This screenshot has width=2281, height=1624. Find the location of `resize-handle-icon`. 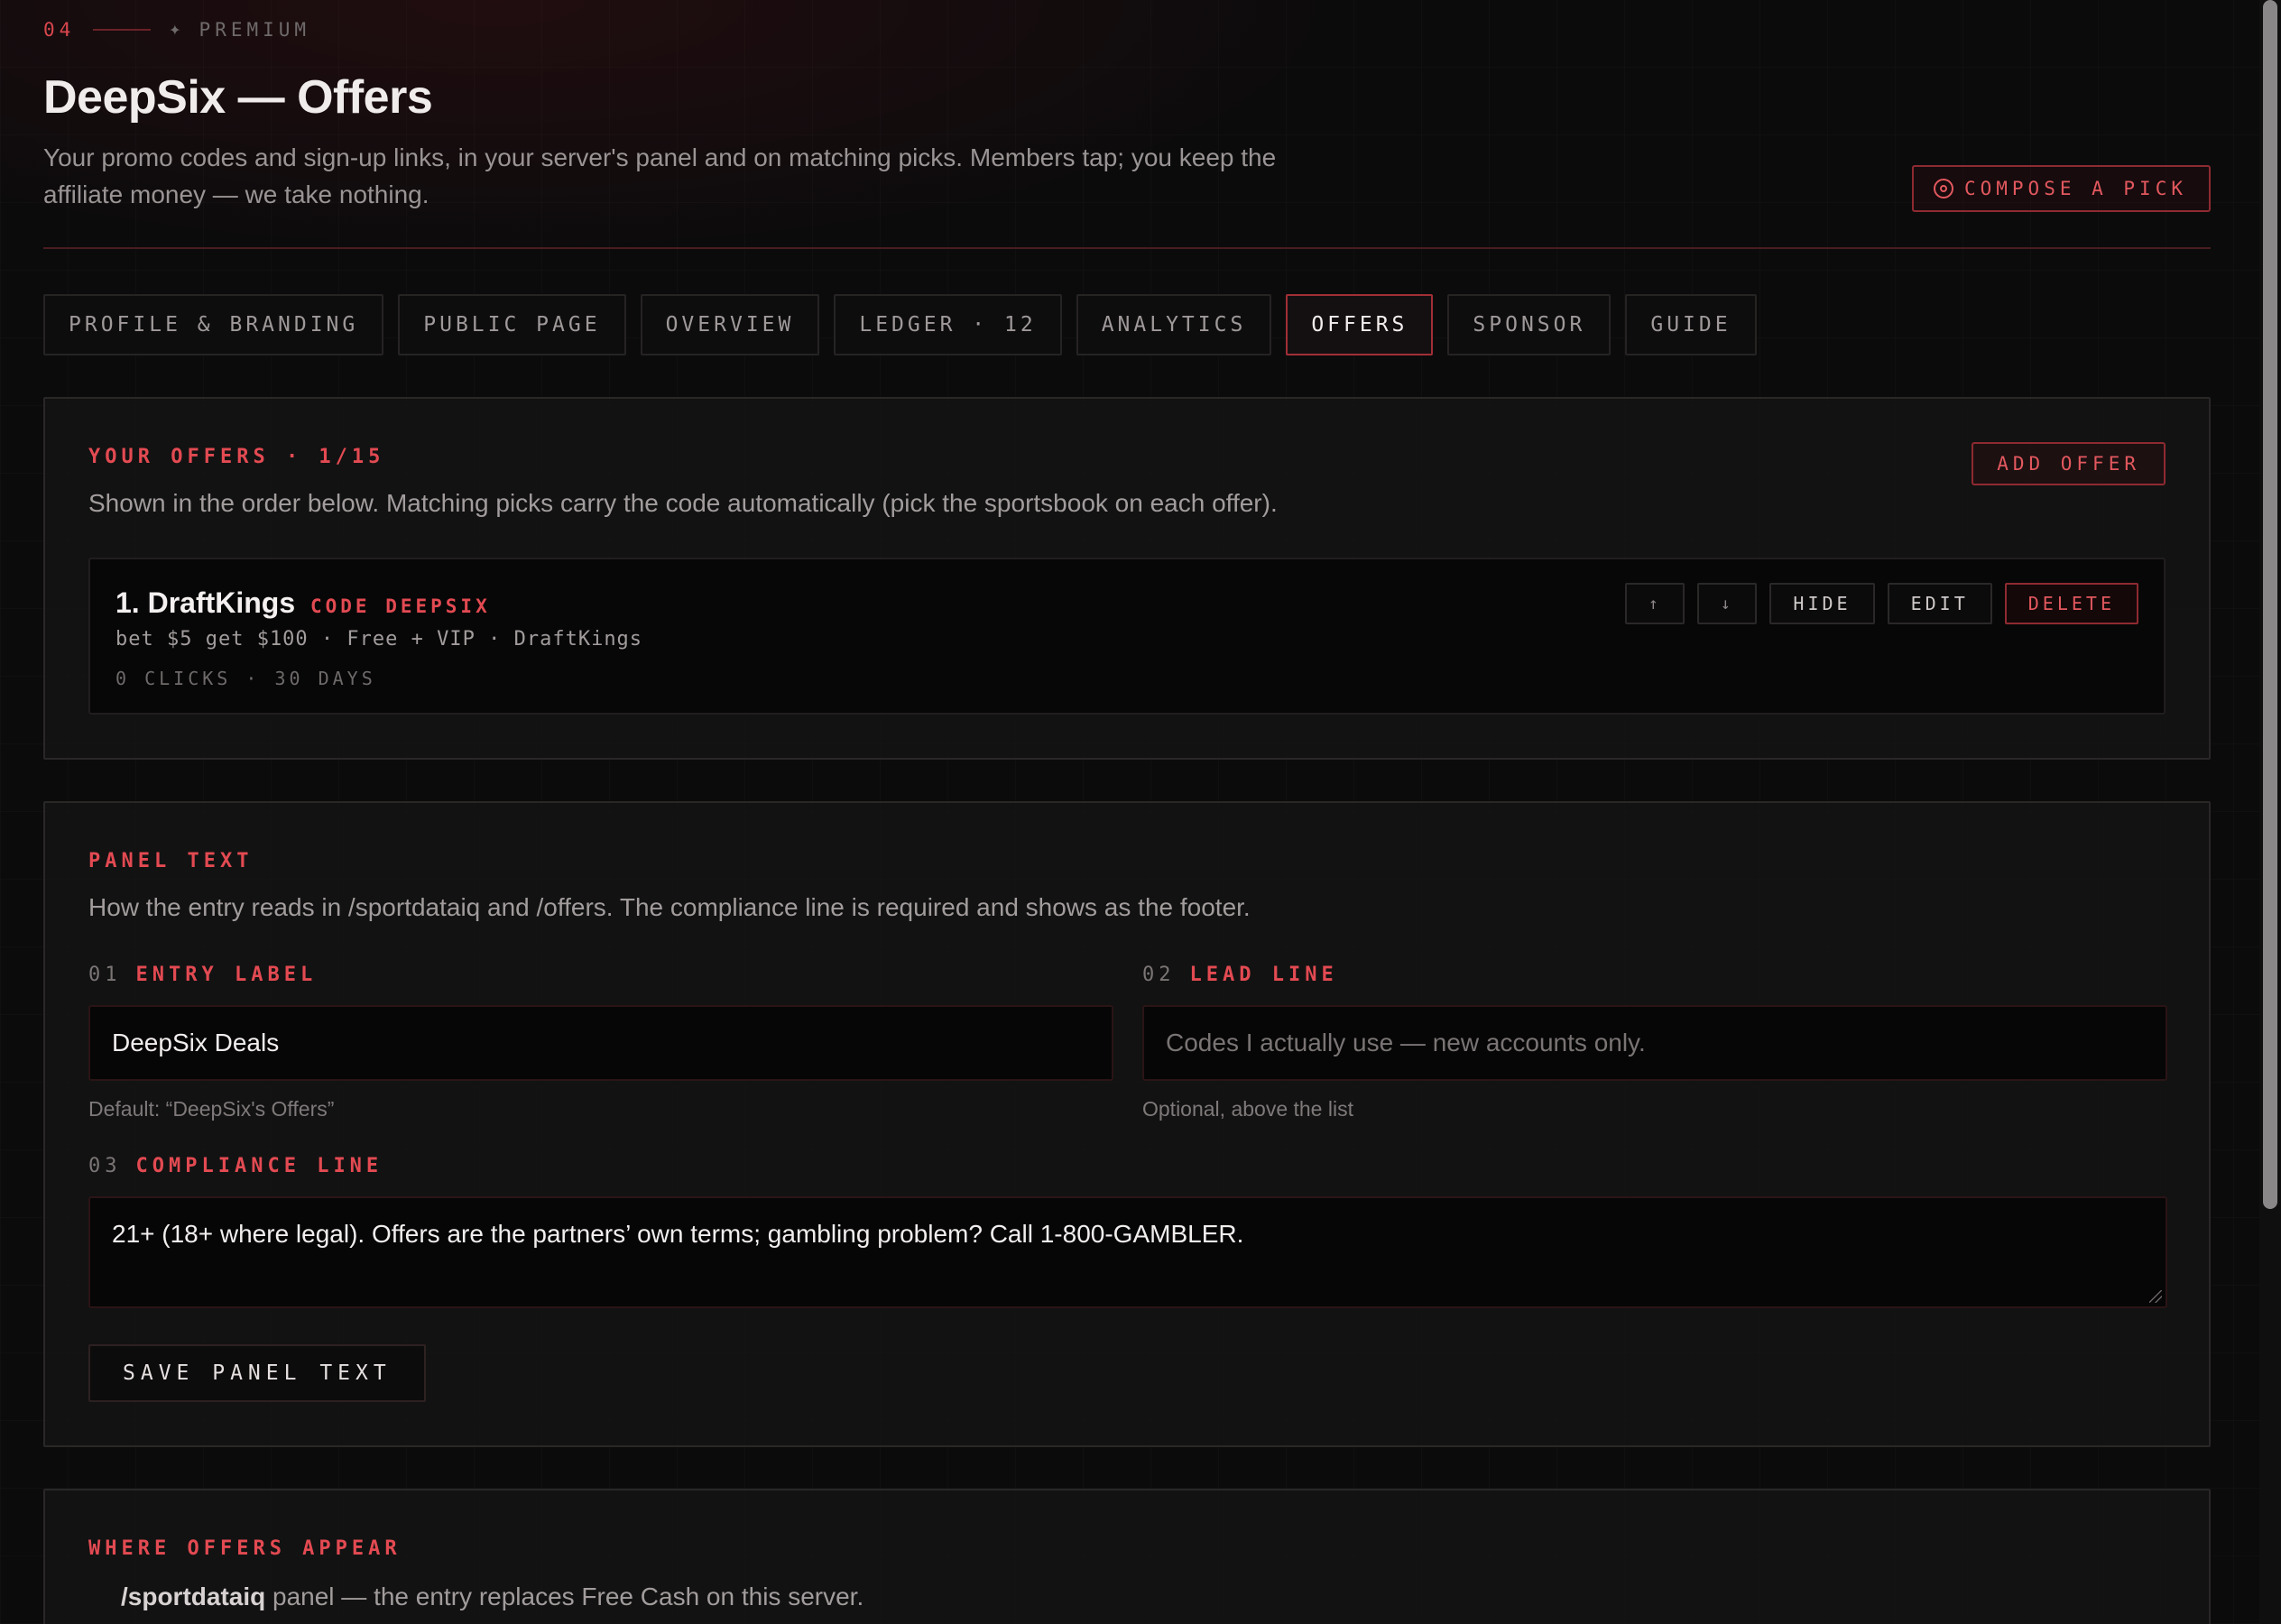

resize-handle-icon is located at coordinates (2155, 1296).